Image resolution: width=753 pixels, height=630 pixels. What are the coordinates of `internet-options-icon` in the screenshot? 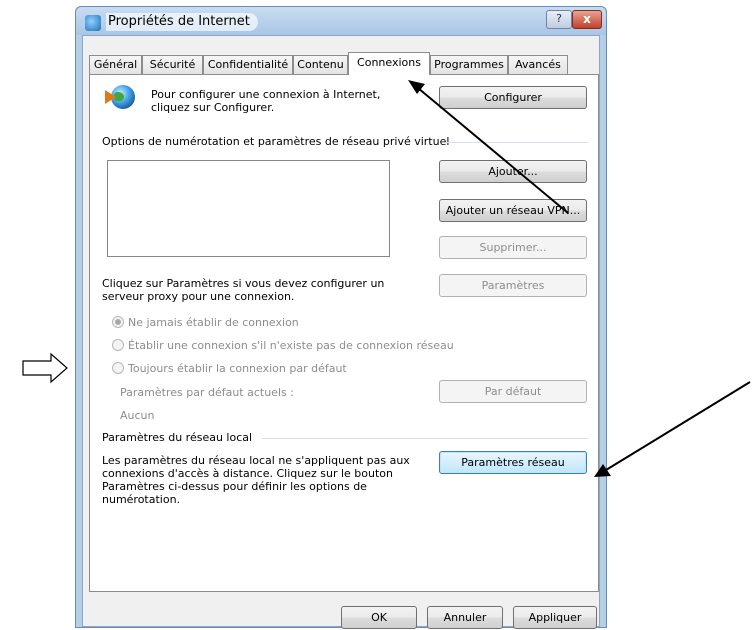 It's located at (93, 23).